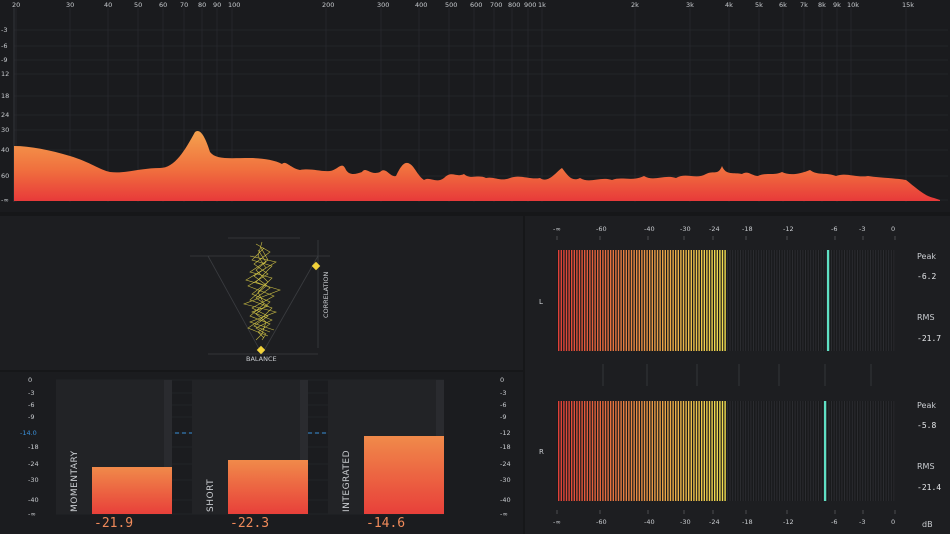  Describe the element at coordinates (5, 176) in the screenshot. I see `db-label-8: 60` at that location.